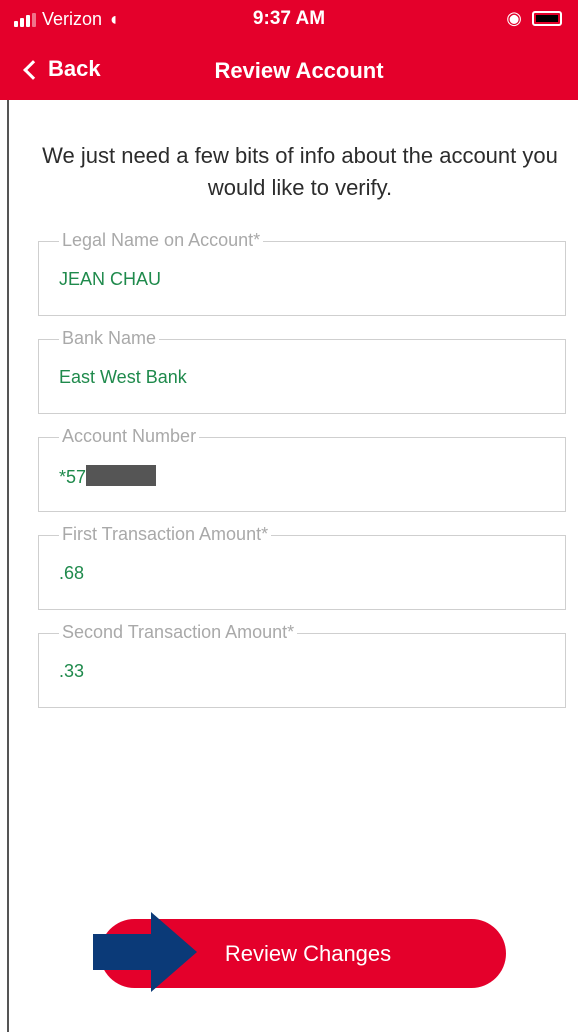  I want to click on account-number-value-row: *57, so click(108, 476).